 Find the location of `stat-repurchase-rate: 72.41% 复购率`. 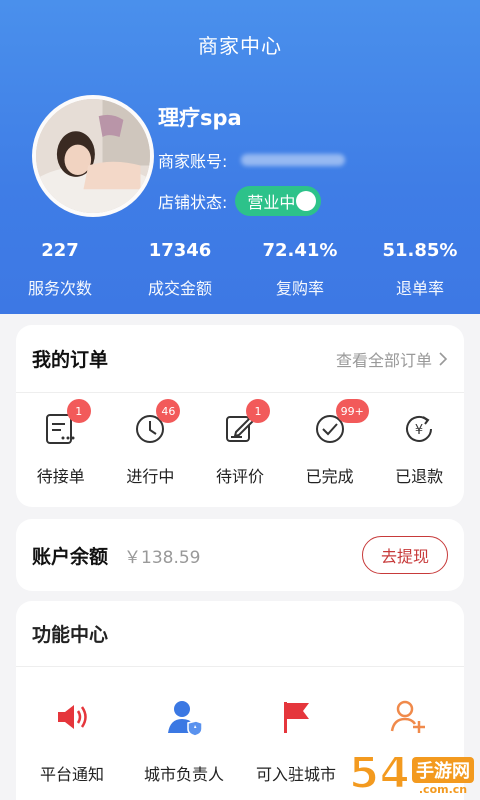

stat-repurchase-rate: 72.41% 复购率 is located at coordinates (300, 269).